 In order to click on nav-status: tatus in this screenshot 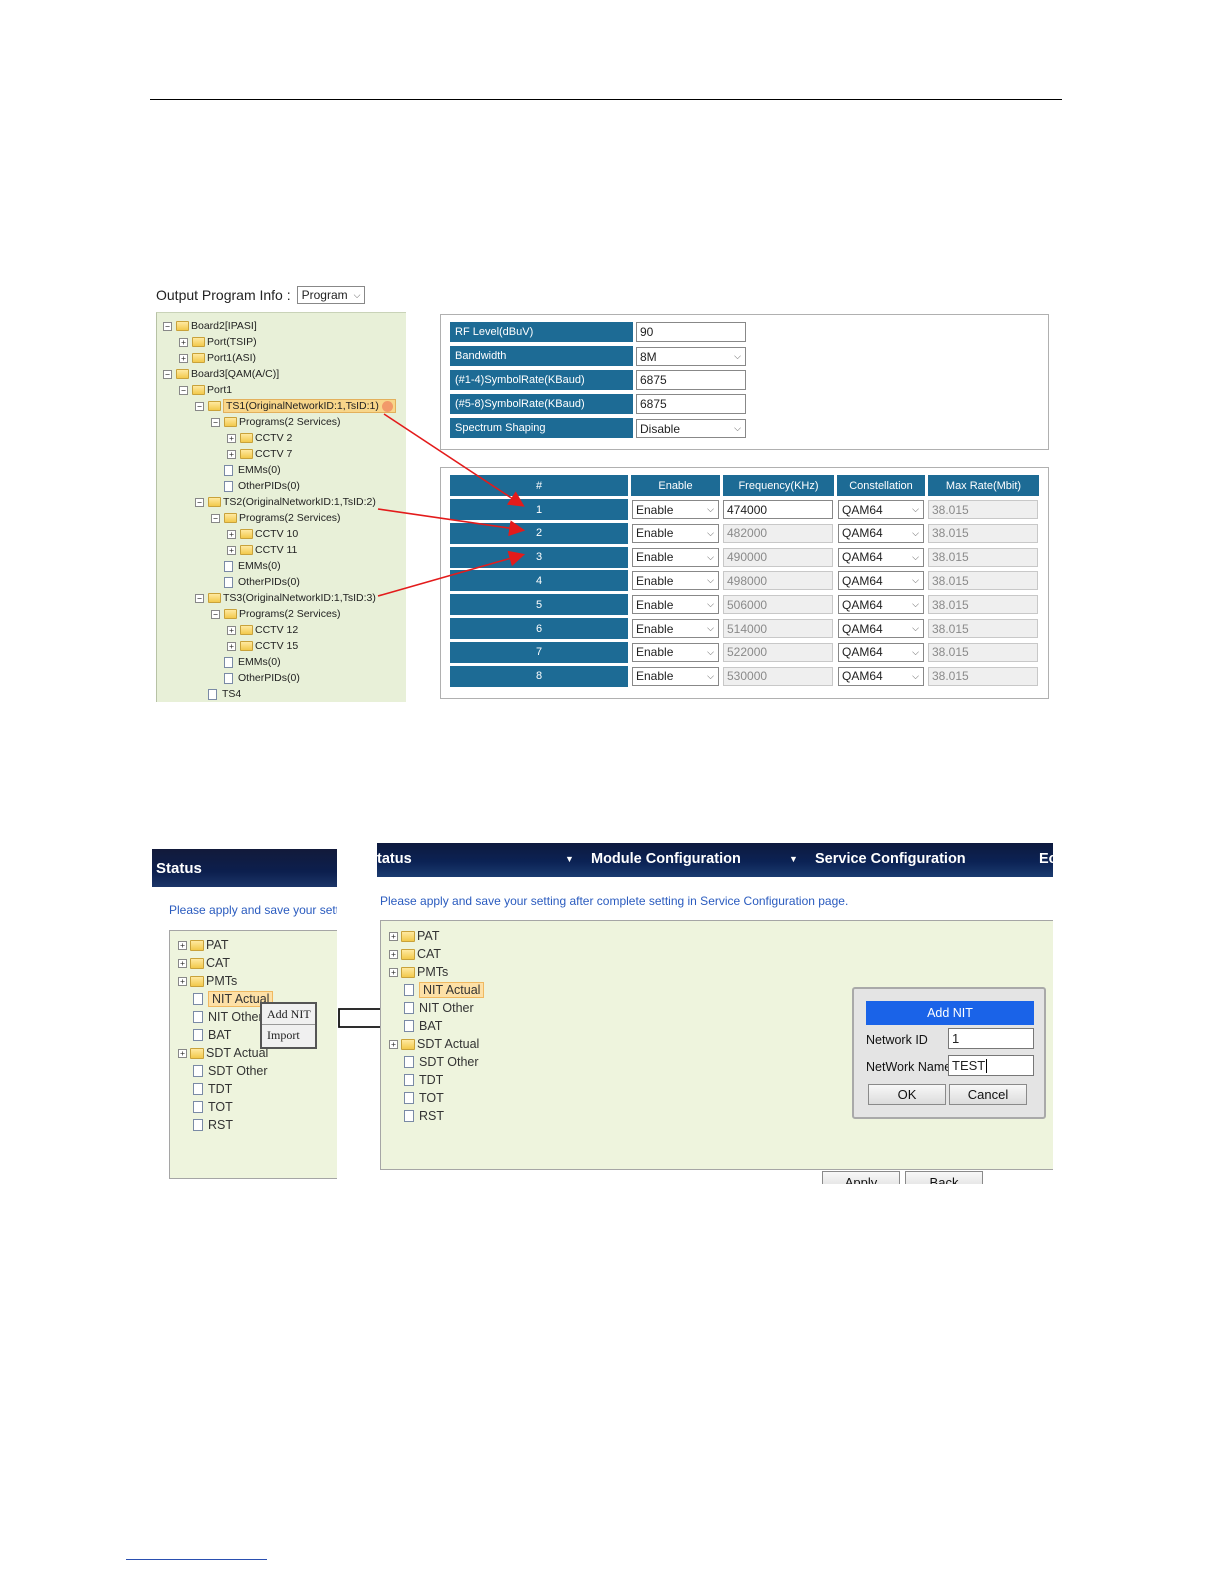, I will do `click(394, 859)`.